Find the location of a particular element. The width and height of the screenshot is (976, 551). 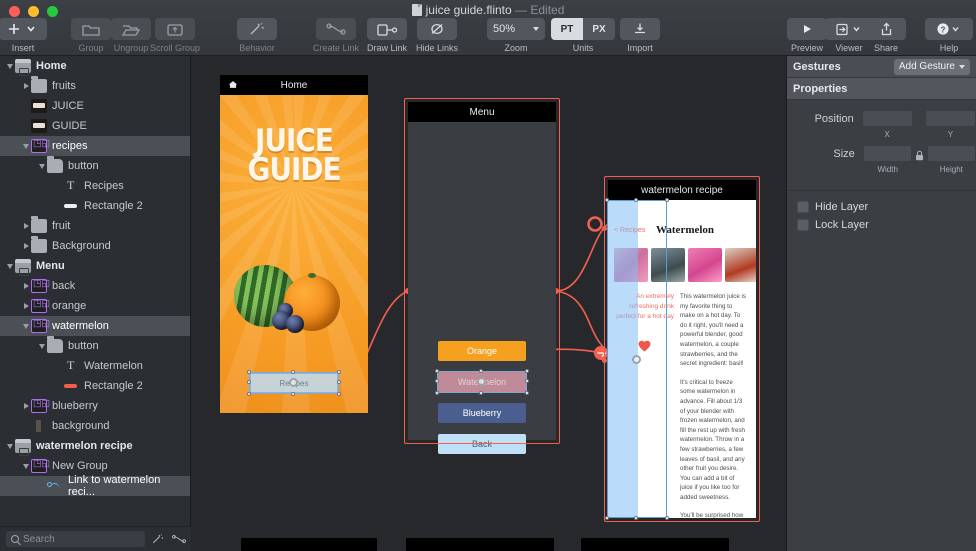

search-input: Search is located at coordinates (75, 539).